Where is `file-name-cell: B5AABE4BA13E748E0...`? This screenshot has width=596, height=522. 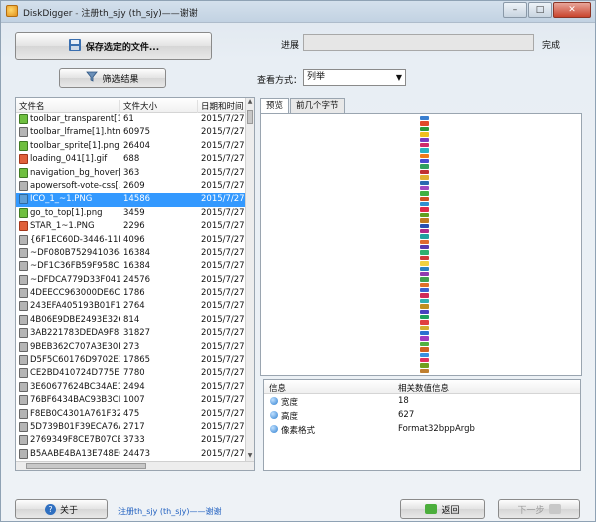 file-name-cell: B5AABE4BA13E748E0... is located at coordinates (69, 453).